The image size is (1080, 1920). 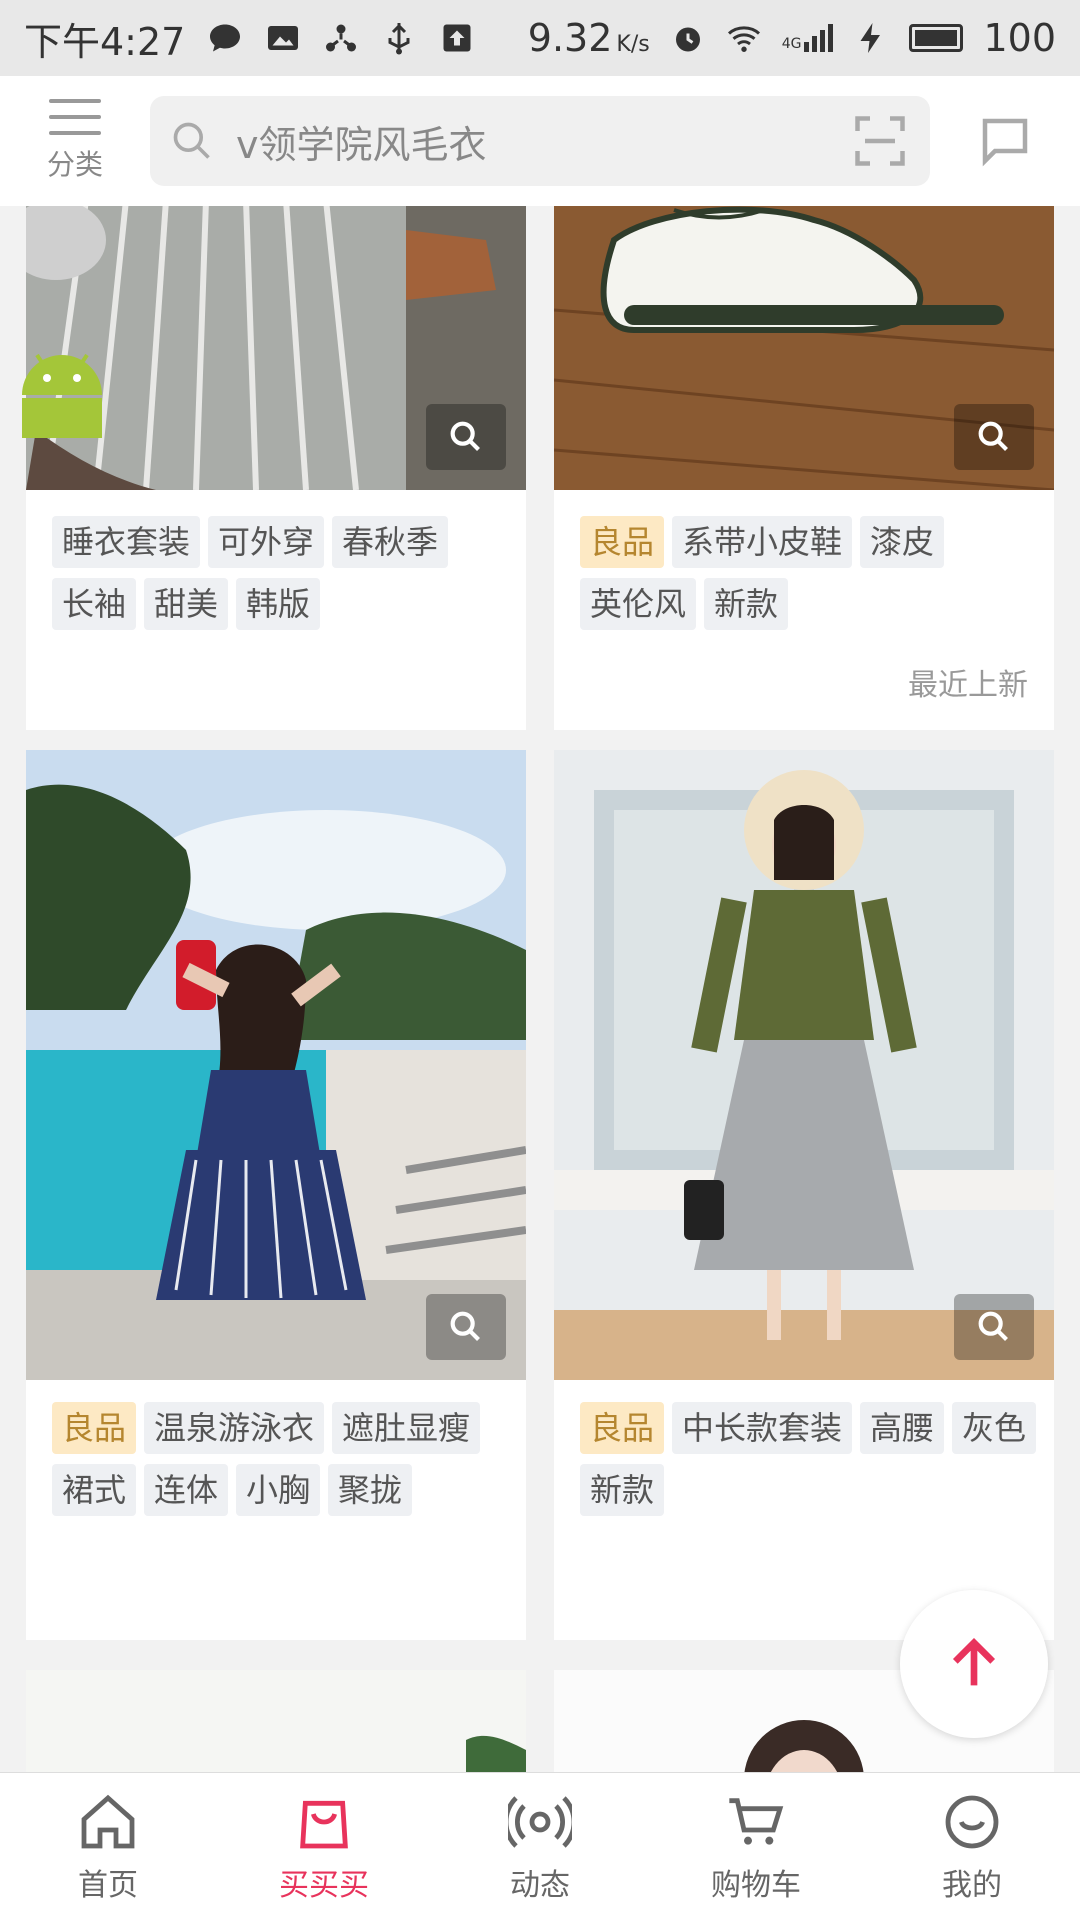 What do you see at coordinates (762, 542) in the screenshot?
I see `tag: 系带小皮鞋` at bounding box center [762, 542].